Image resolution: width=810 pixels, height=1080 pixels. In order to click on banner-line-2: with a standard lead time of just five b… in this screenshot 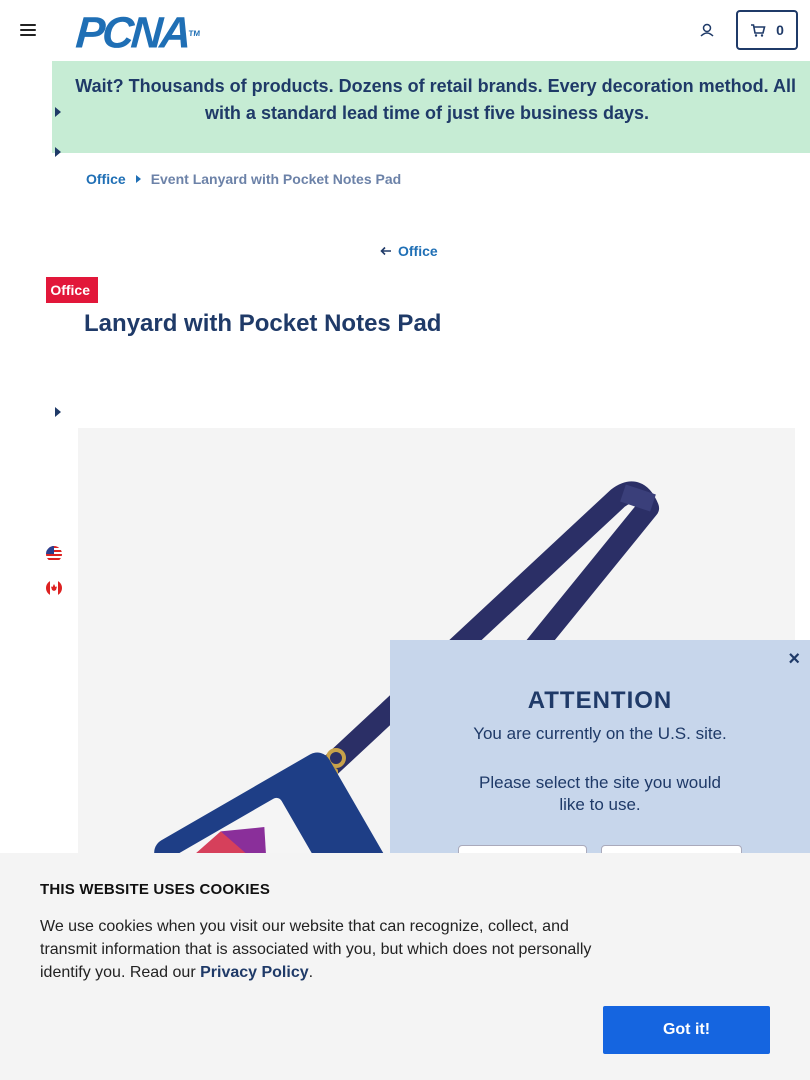, I will do `click(427, 113)`.